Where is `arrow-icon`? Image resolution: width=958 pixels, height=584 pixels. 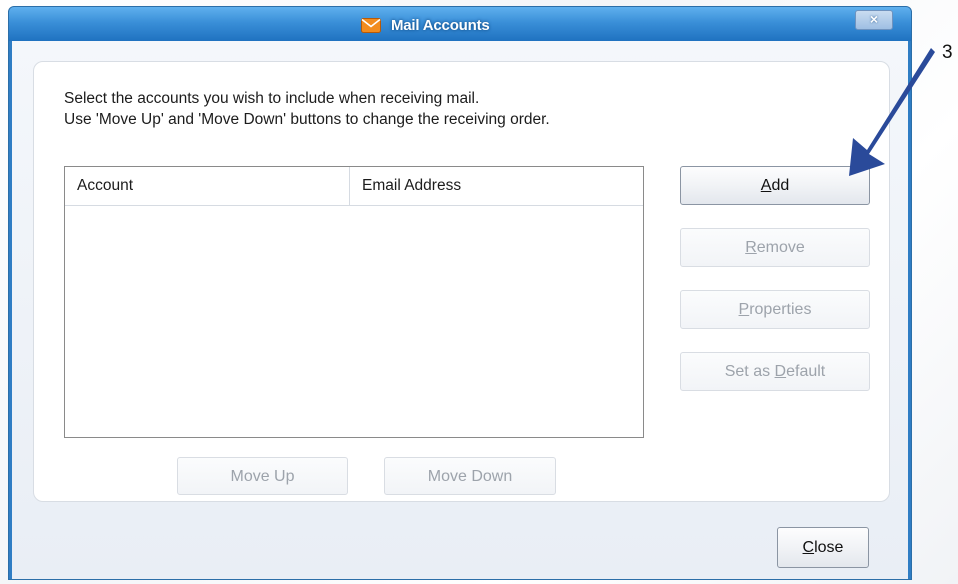 arrow-icon is located at coordinates (892, 112).